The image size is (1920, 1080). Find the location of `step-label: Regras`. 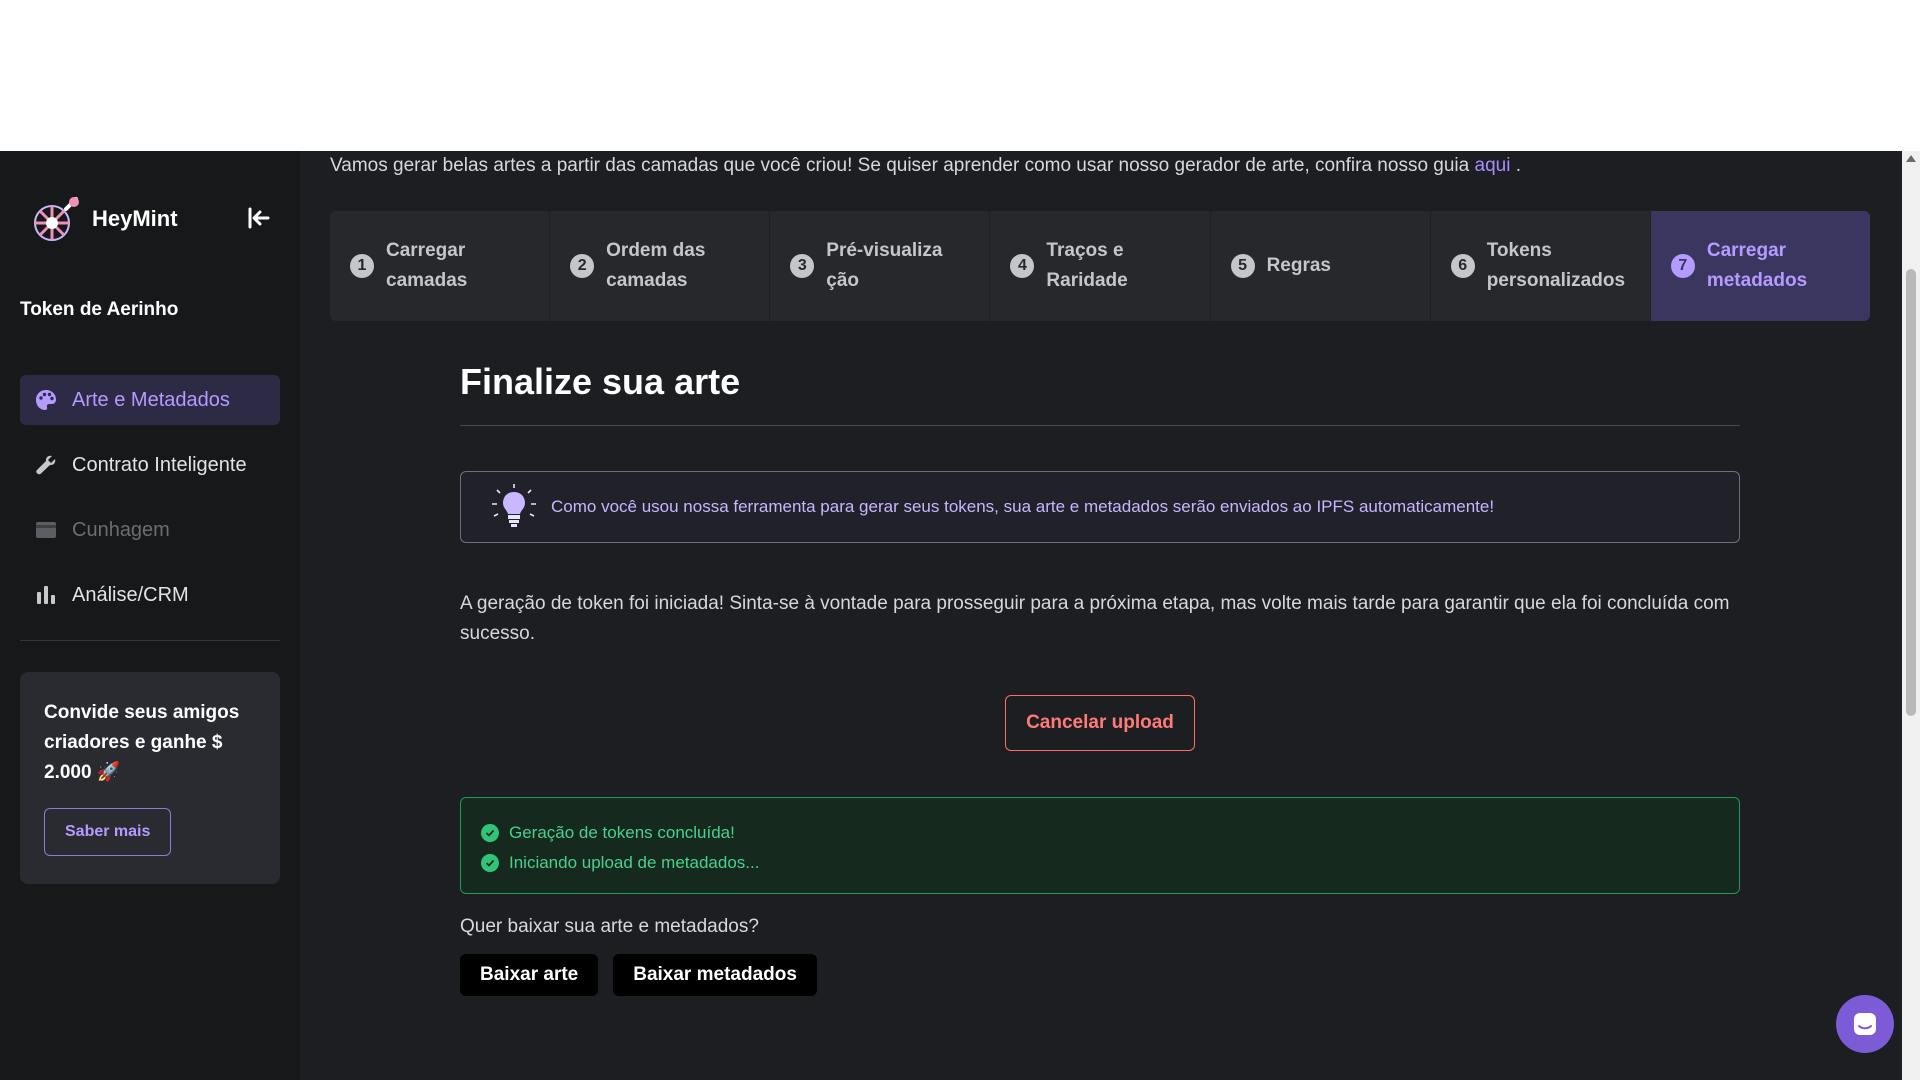

step-label: Regras is located at coordinates (1298, 265).